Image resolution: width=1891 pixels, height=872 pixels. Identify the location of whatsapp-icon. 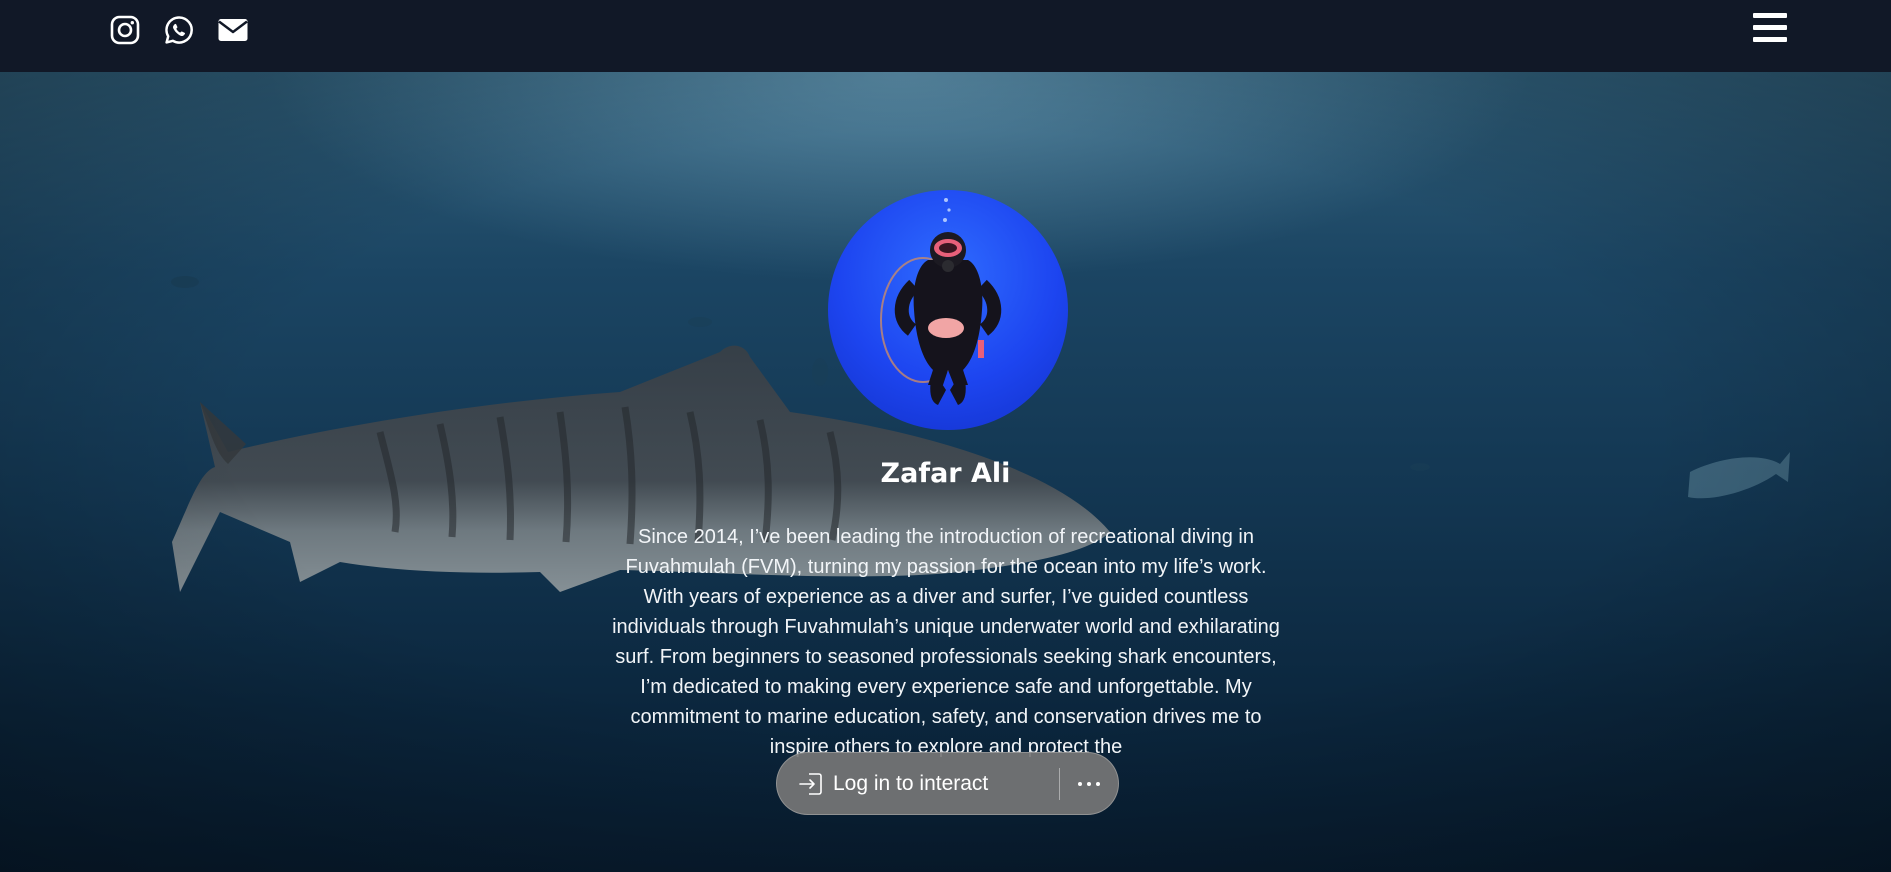
(179, 30).